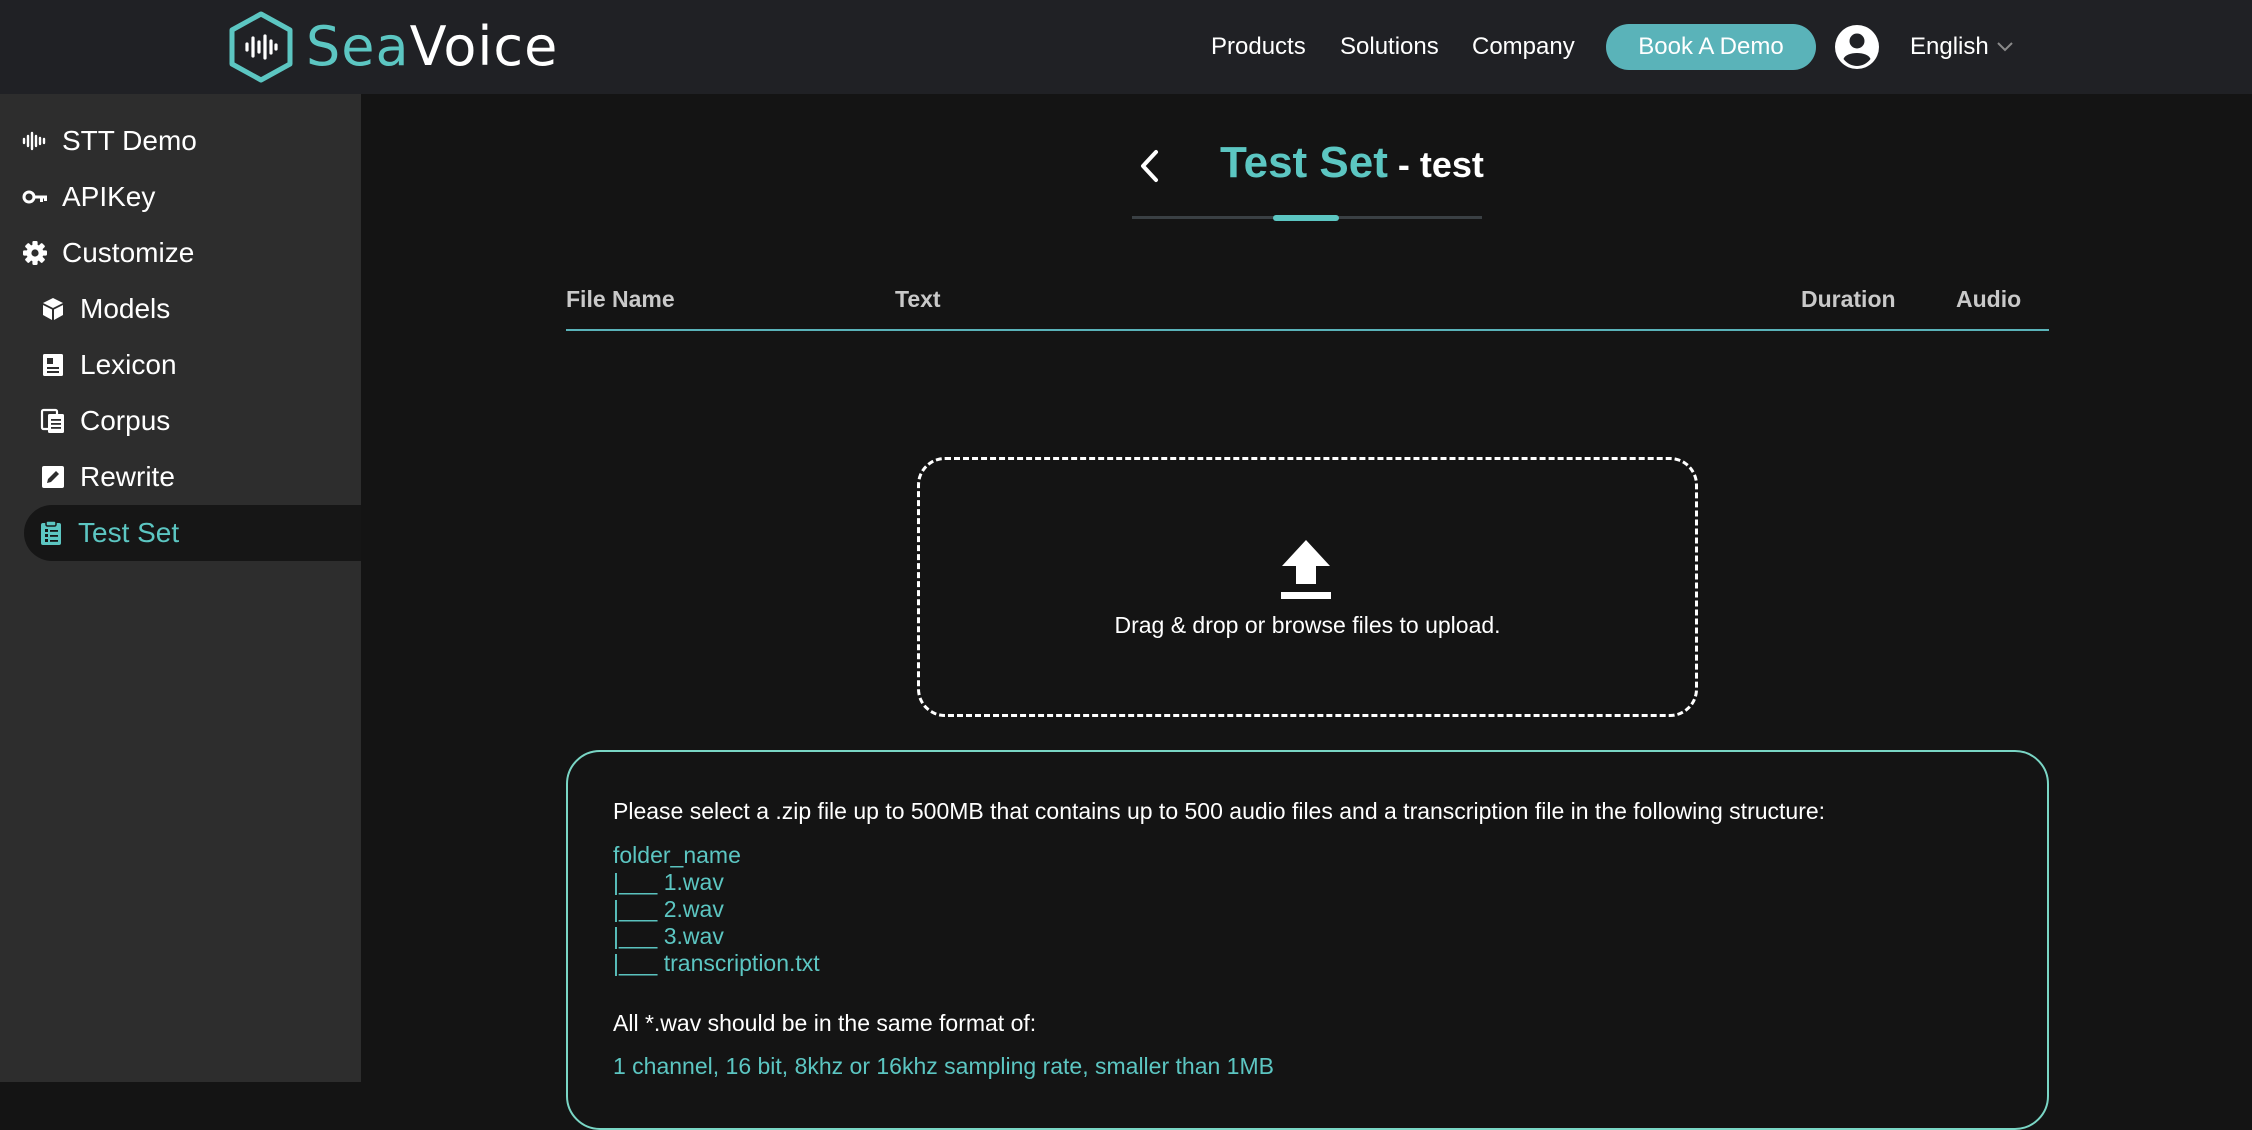  Describe the element at coordinates (109, 196) in the screenshot. I see `sidebar-item-label: APIKey` at that location.